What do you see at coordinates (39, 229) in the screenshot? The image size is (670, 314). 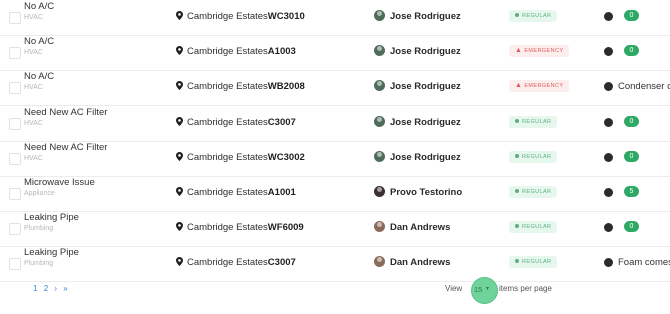 I see `work-order-category: Plumbing` at bounding box center [39, 229].